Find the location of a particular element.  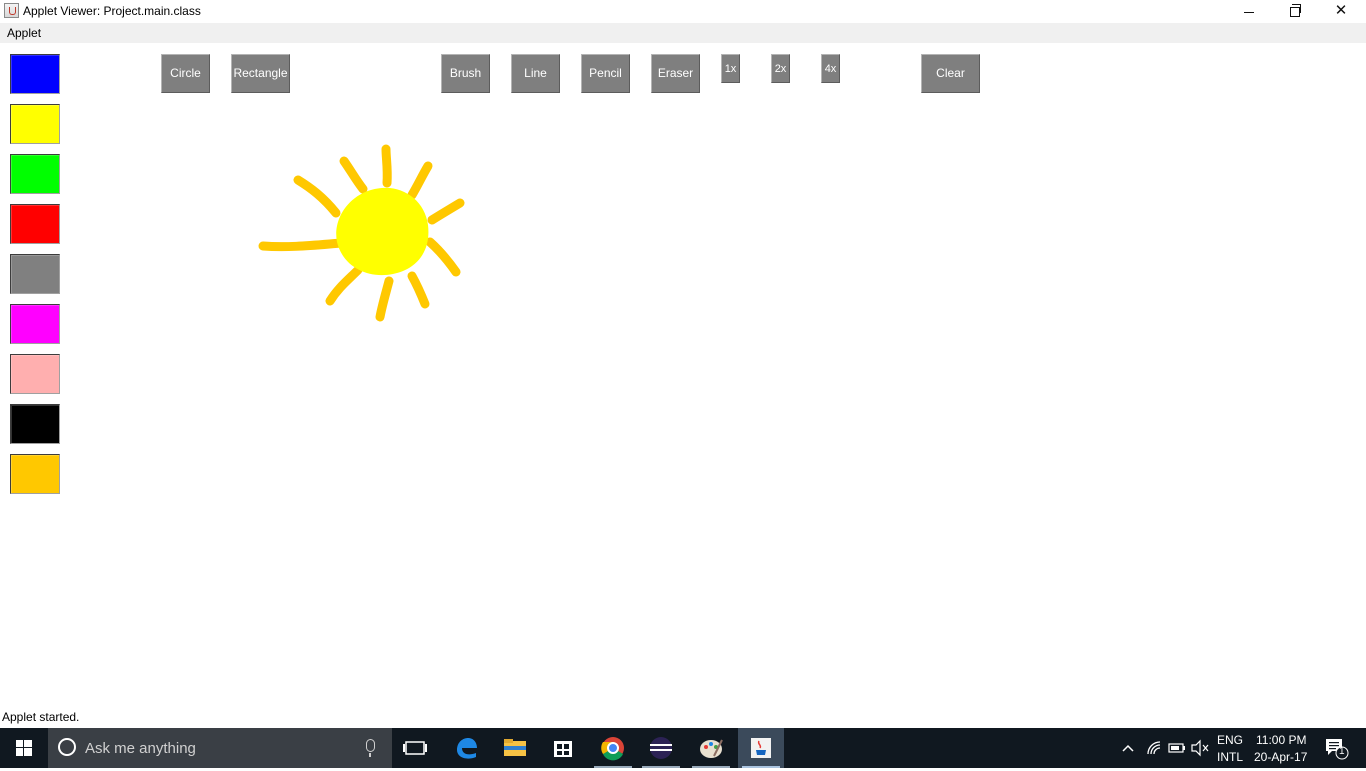

windows-icon is located at coordinates (24, 748).